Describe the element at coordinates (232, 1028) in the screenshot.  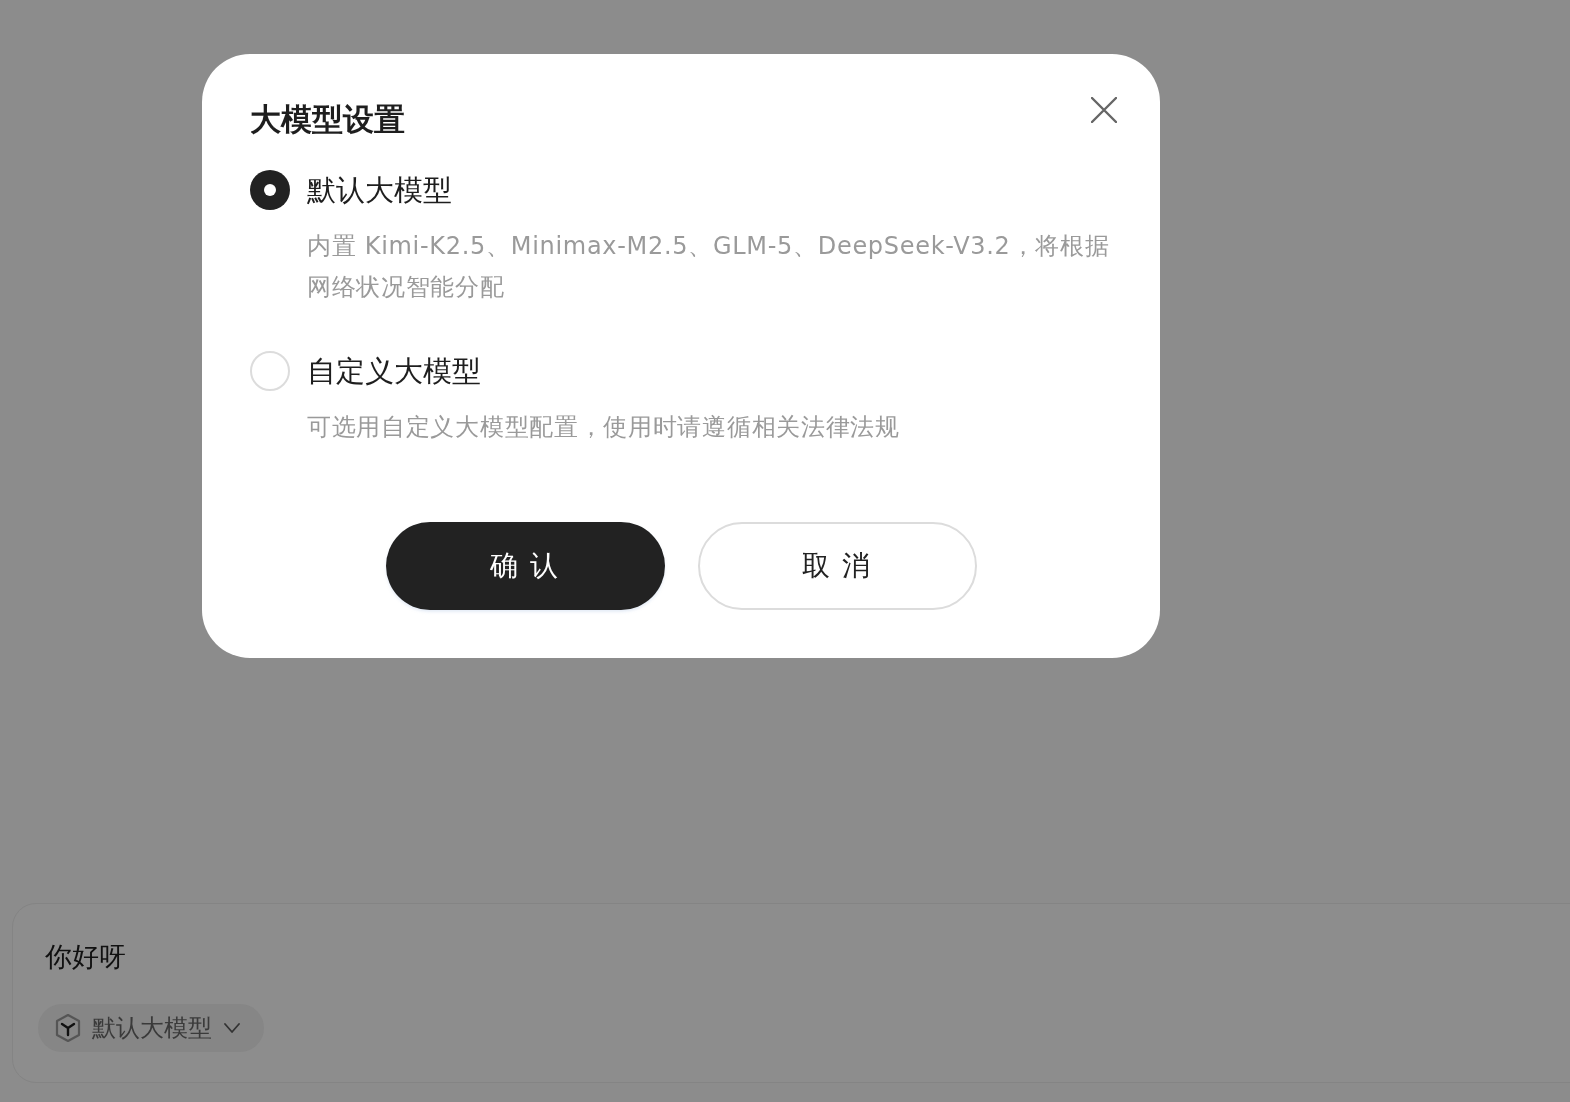
I see `chevron-down-icon` at that location.